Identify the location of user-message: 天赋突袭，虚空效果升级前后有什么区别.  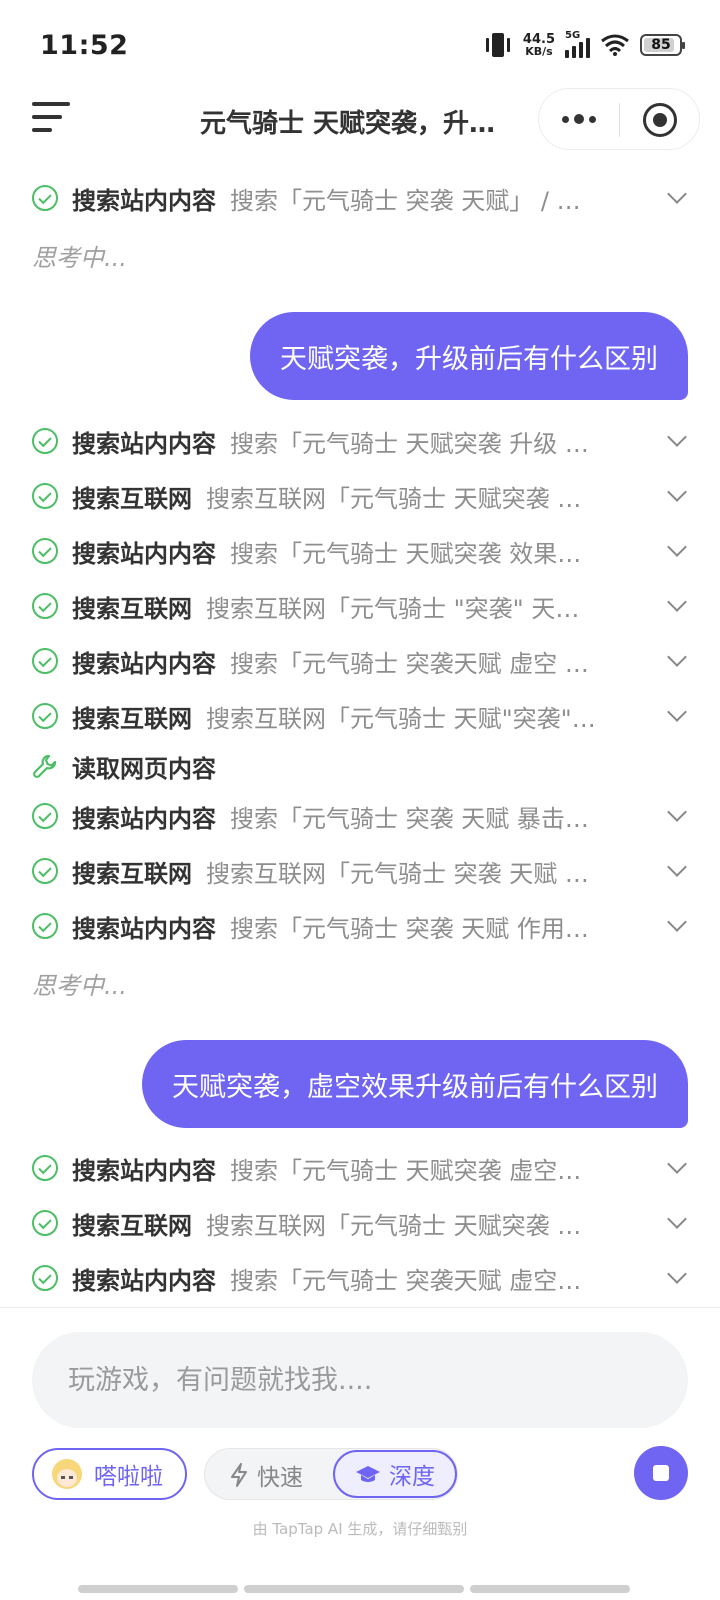
(415, 1084).